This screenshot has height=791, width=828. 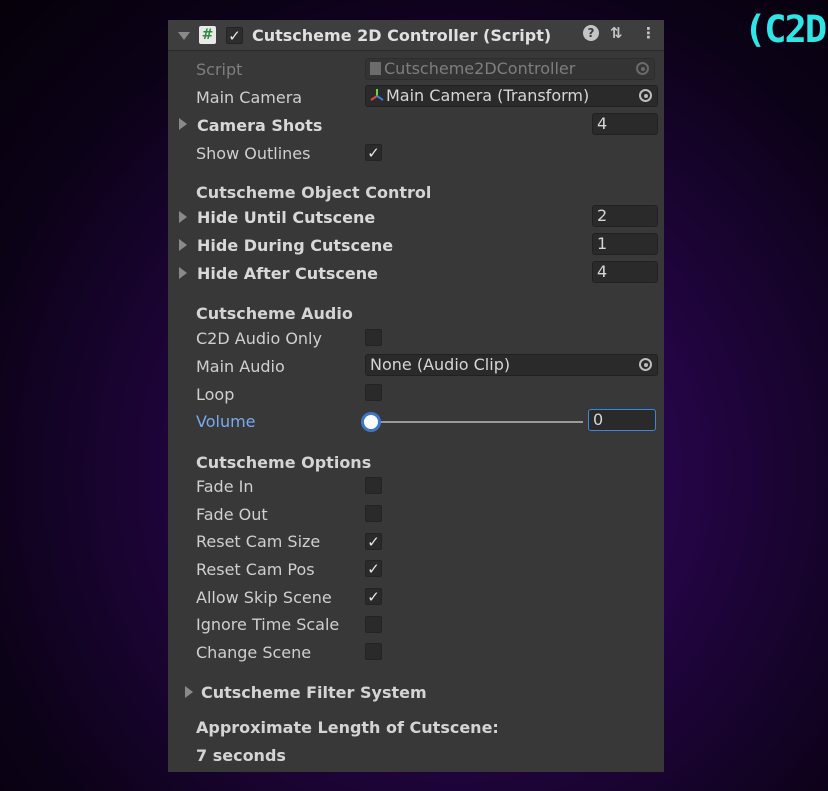 What do you see at coordinates (255, 569) in the screenshot?
I see `reset-cam-pos-label: Reset Cam Pos` at bounding box center [255, 569].